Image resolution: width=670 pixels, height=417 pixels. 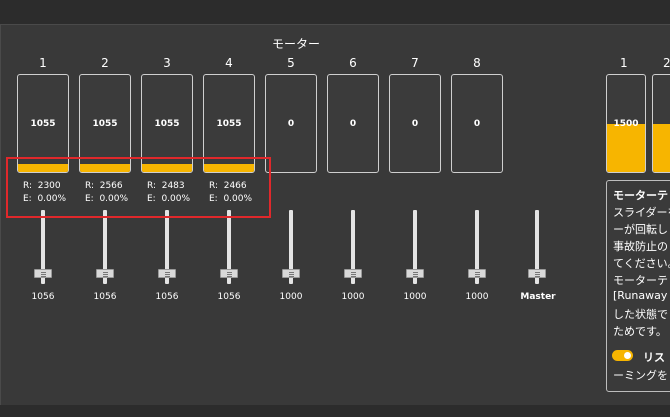 What do you see at coordinates (538, 297) in the screenshot?
I see `master-label: Master` at bounding box center [538, 297].